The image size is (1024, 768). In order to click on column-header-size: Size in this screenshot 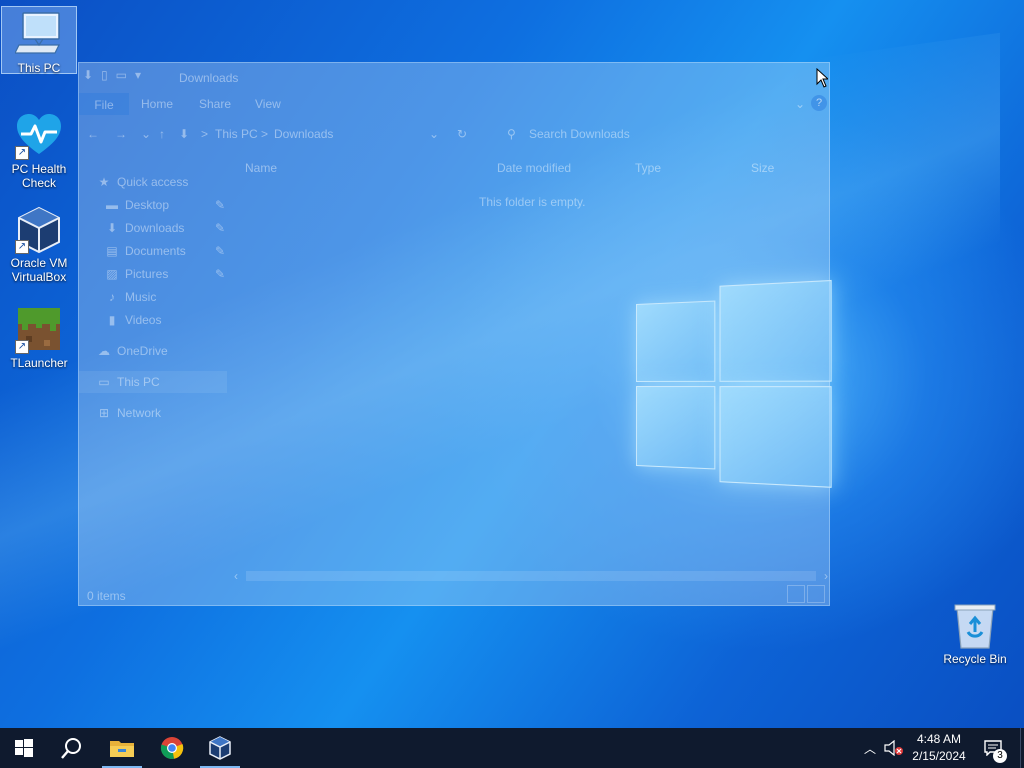, I will do `click(762, 168)`.